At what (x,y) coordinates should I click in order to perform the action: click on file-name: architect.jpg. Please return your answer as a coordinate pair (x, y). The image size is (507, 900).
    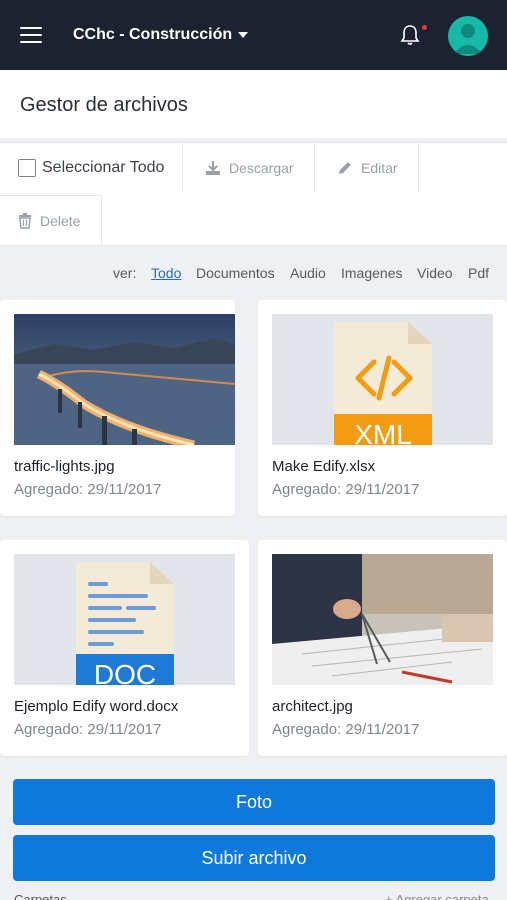
    Looking at the image, I should click on (312, 706).